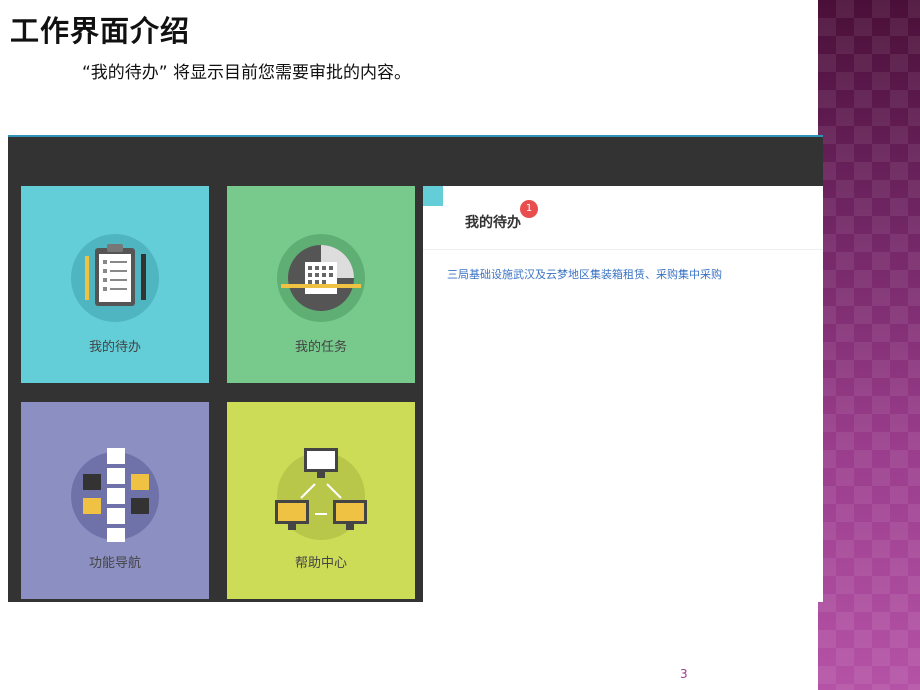 This screenshot has height=690, width=920. I want to click on tile-my-todo: 我的待办, so click(115, 284).